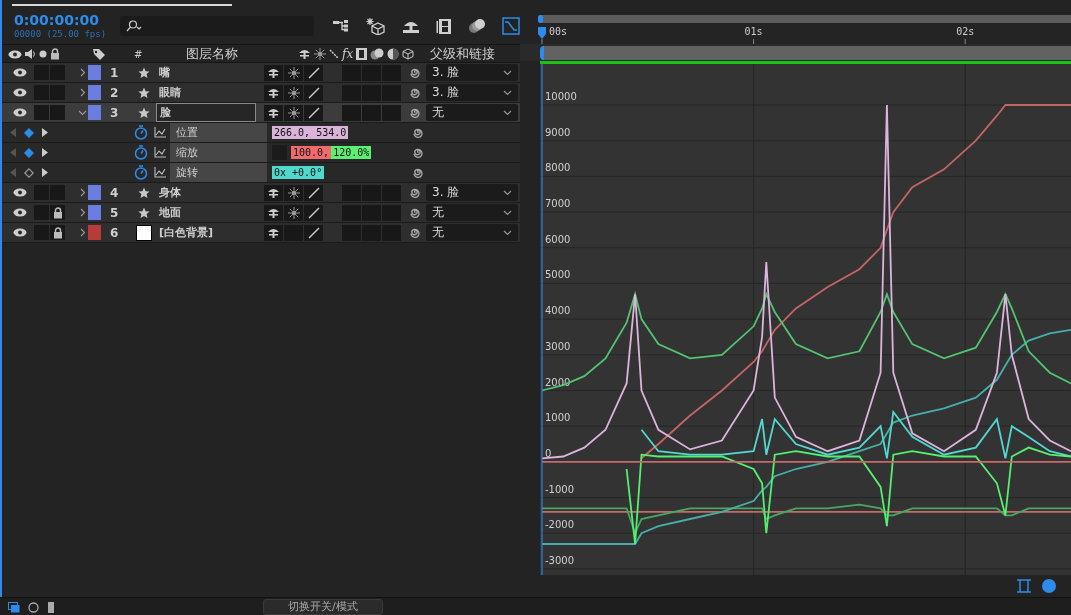 This screenshot has height=615, width=1071. Describe the element at coordinates (558, 31) in the screenshot. I see `time-label: 00s` at that location.